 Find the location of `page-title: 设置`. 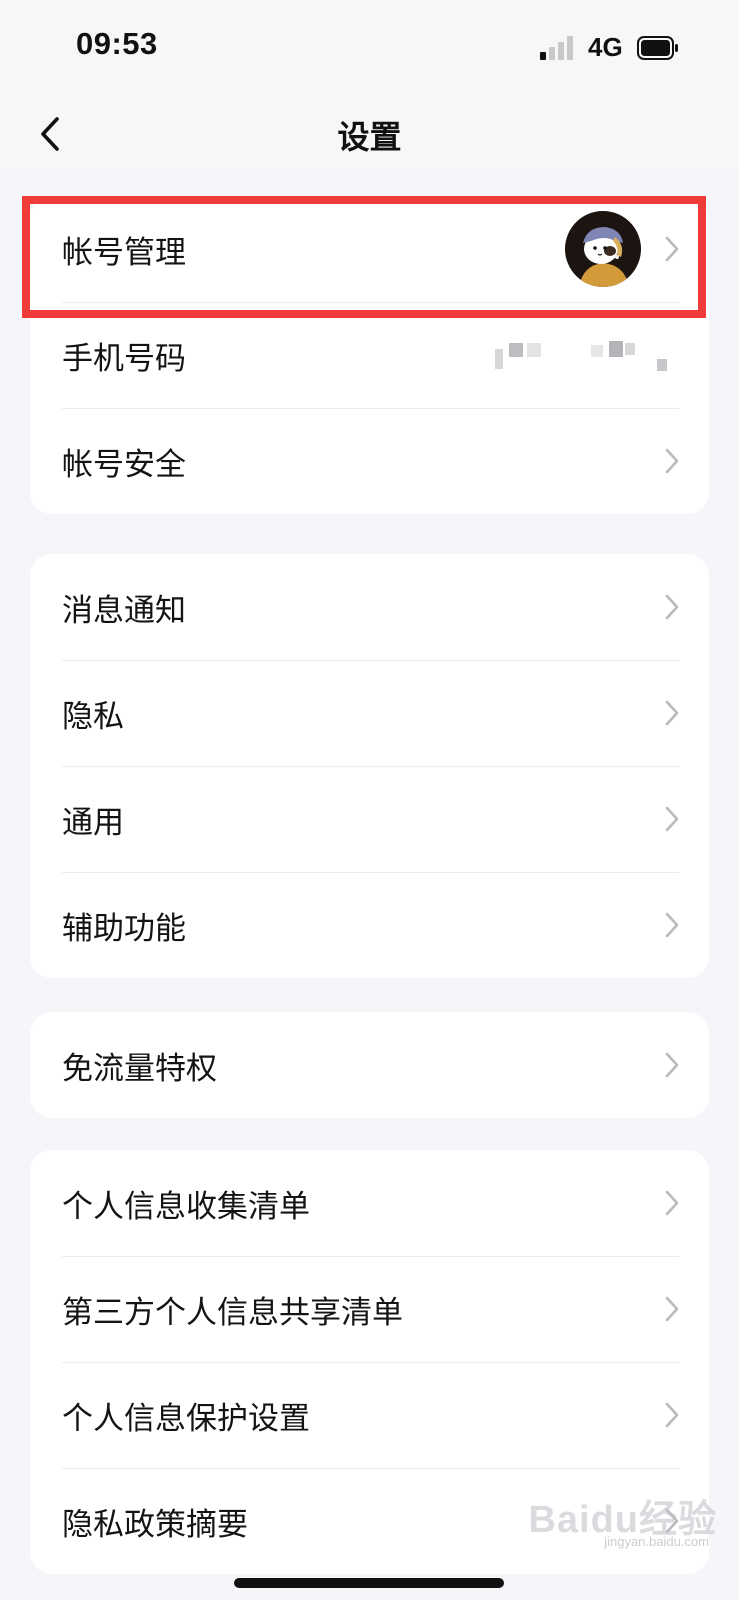

page-title: 设置 is located at coordinates (369, 137).